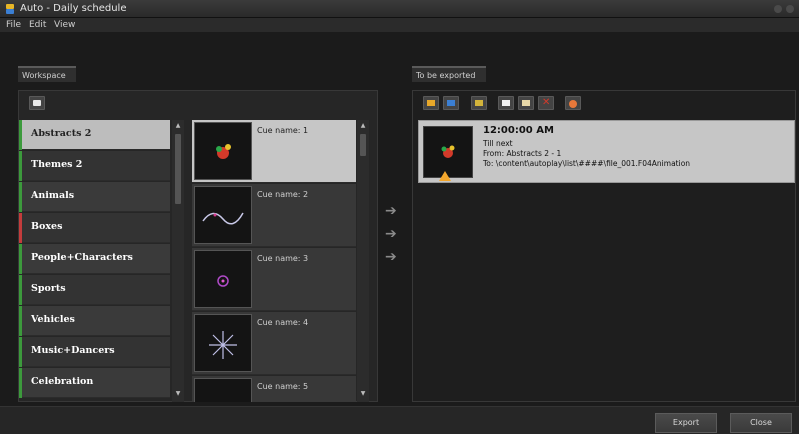  I want to click on camera-button, so click(37, 103).